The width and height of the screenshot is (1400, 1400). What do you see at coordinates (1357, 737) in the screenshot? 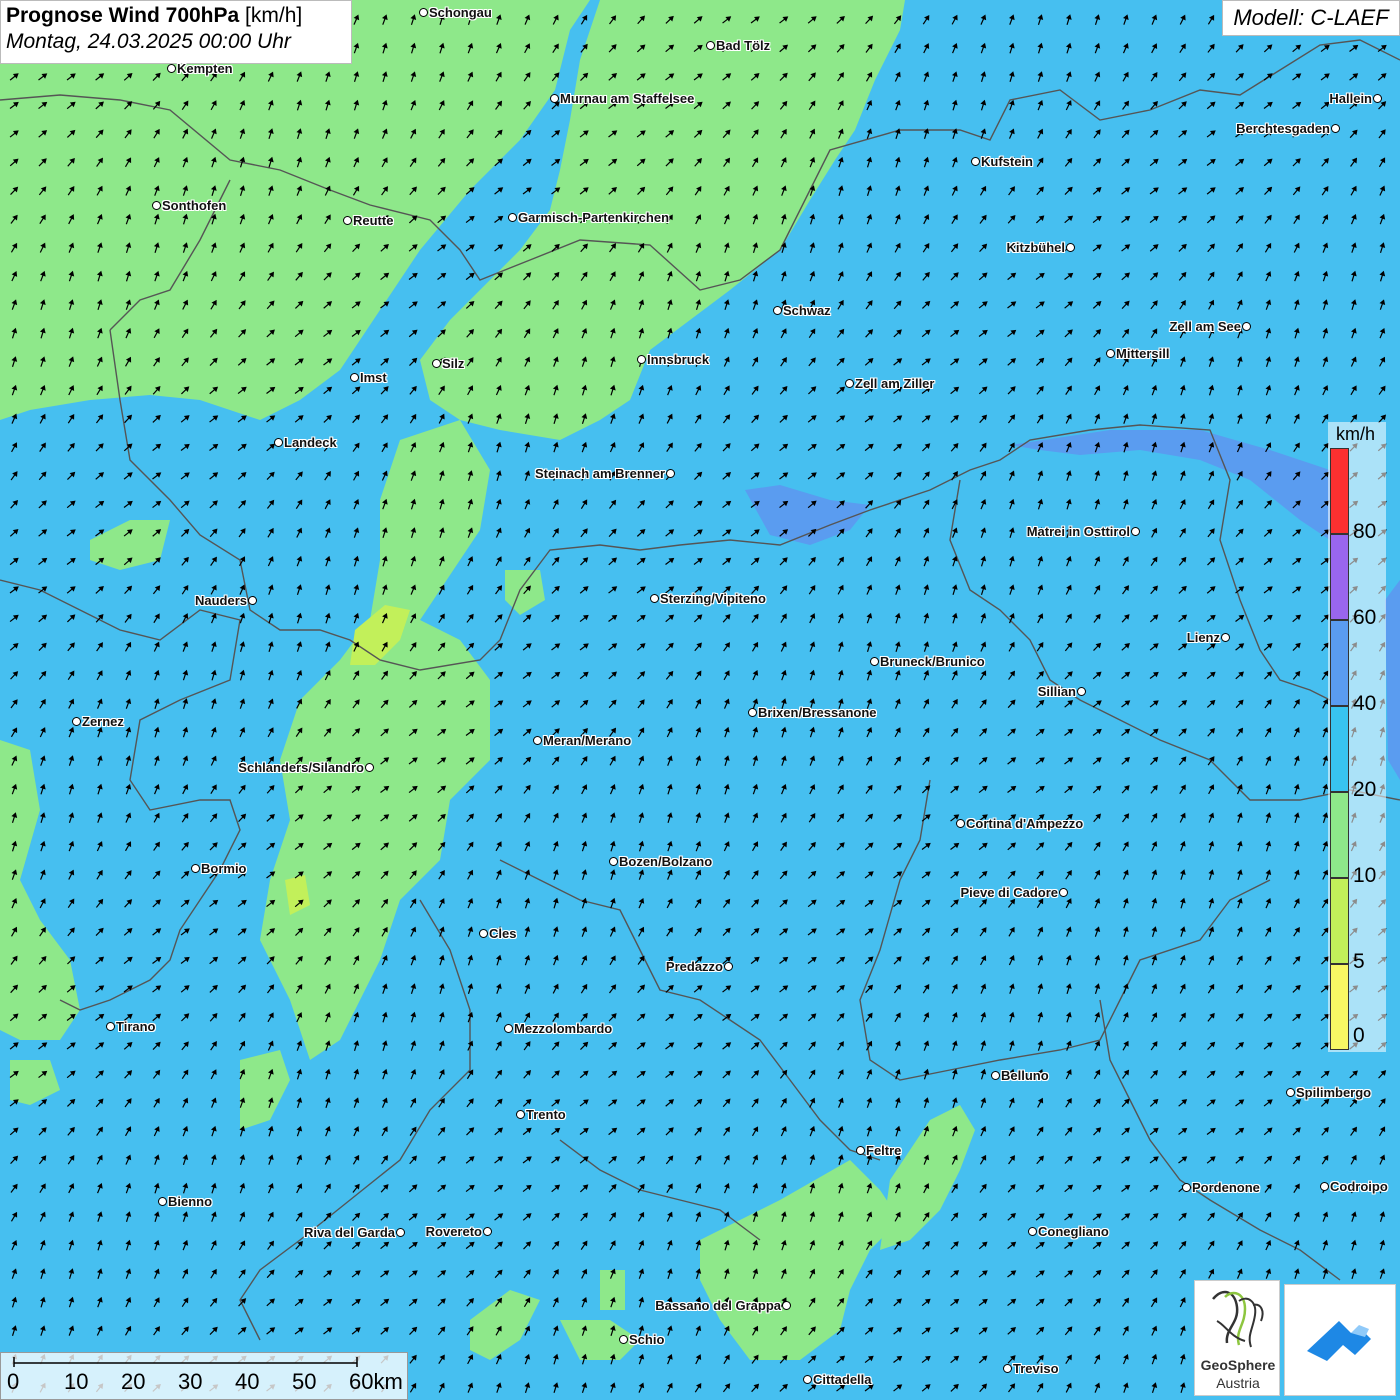
I see `color-legend: km/h 80 60 40 20 10 5 0` at bounding box center [1357, 737].